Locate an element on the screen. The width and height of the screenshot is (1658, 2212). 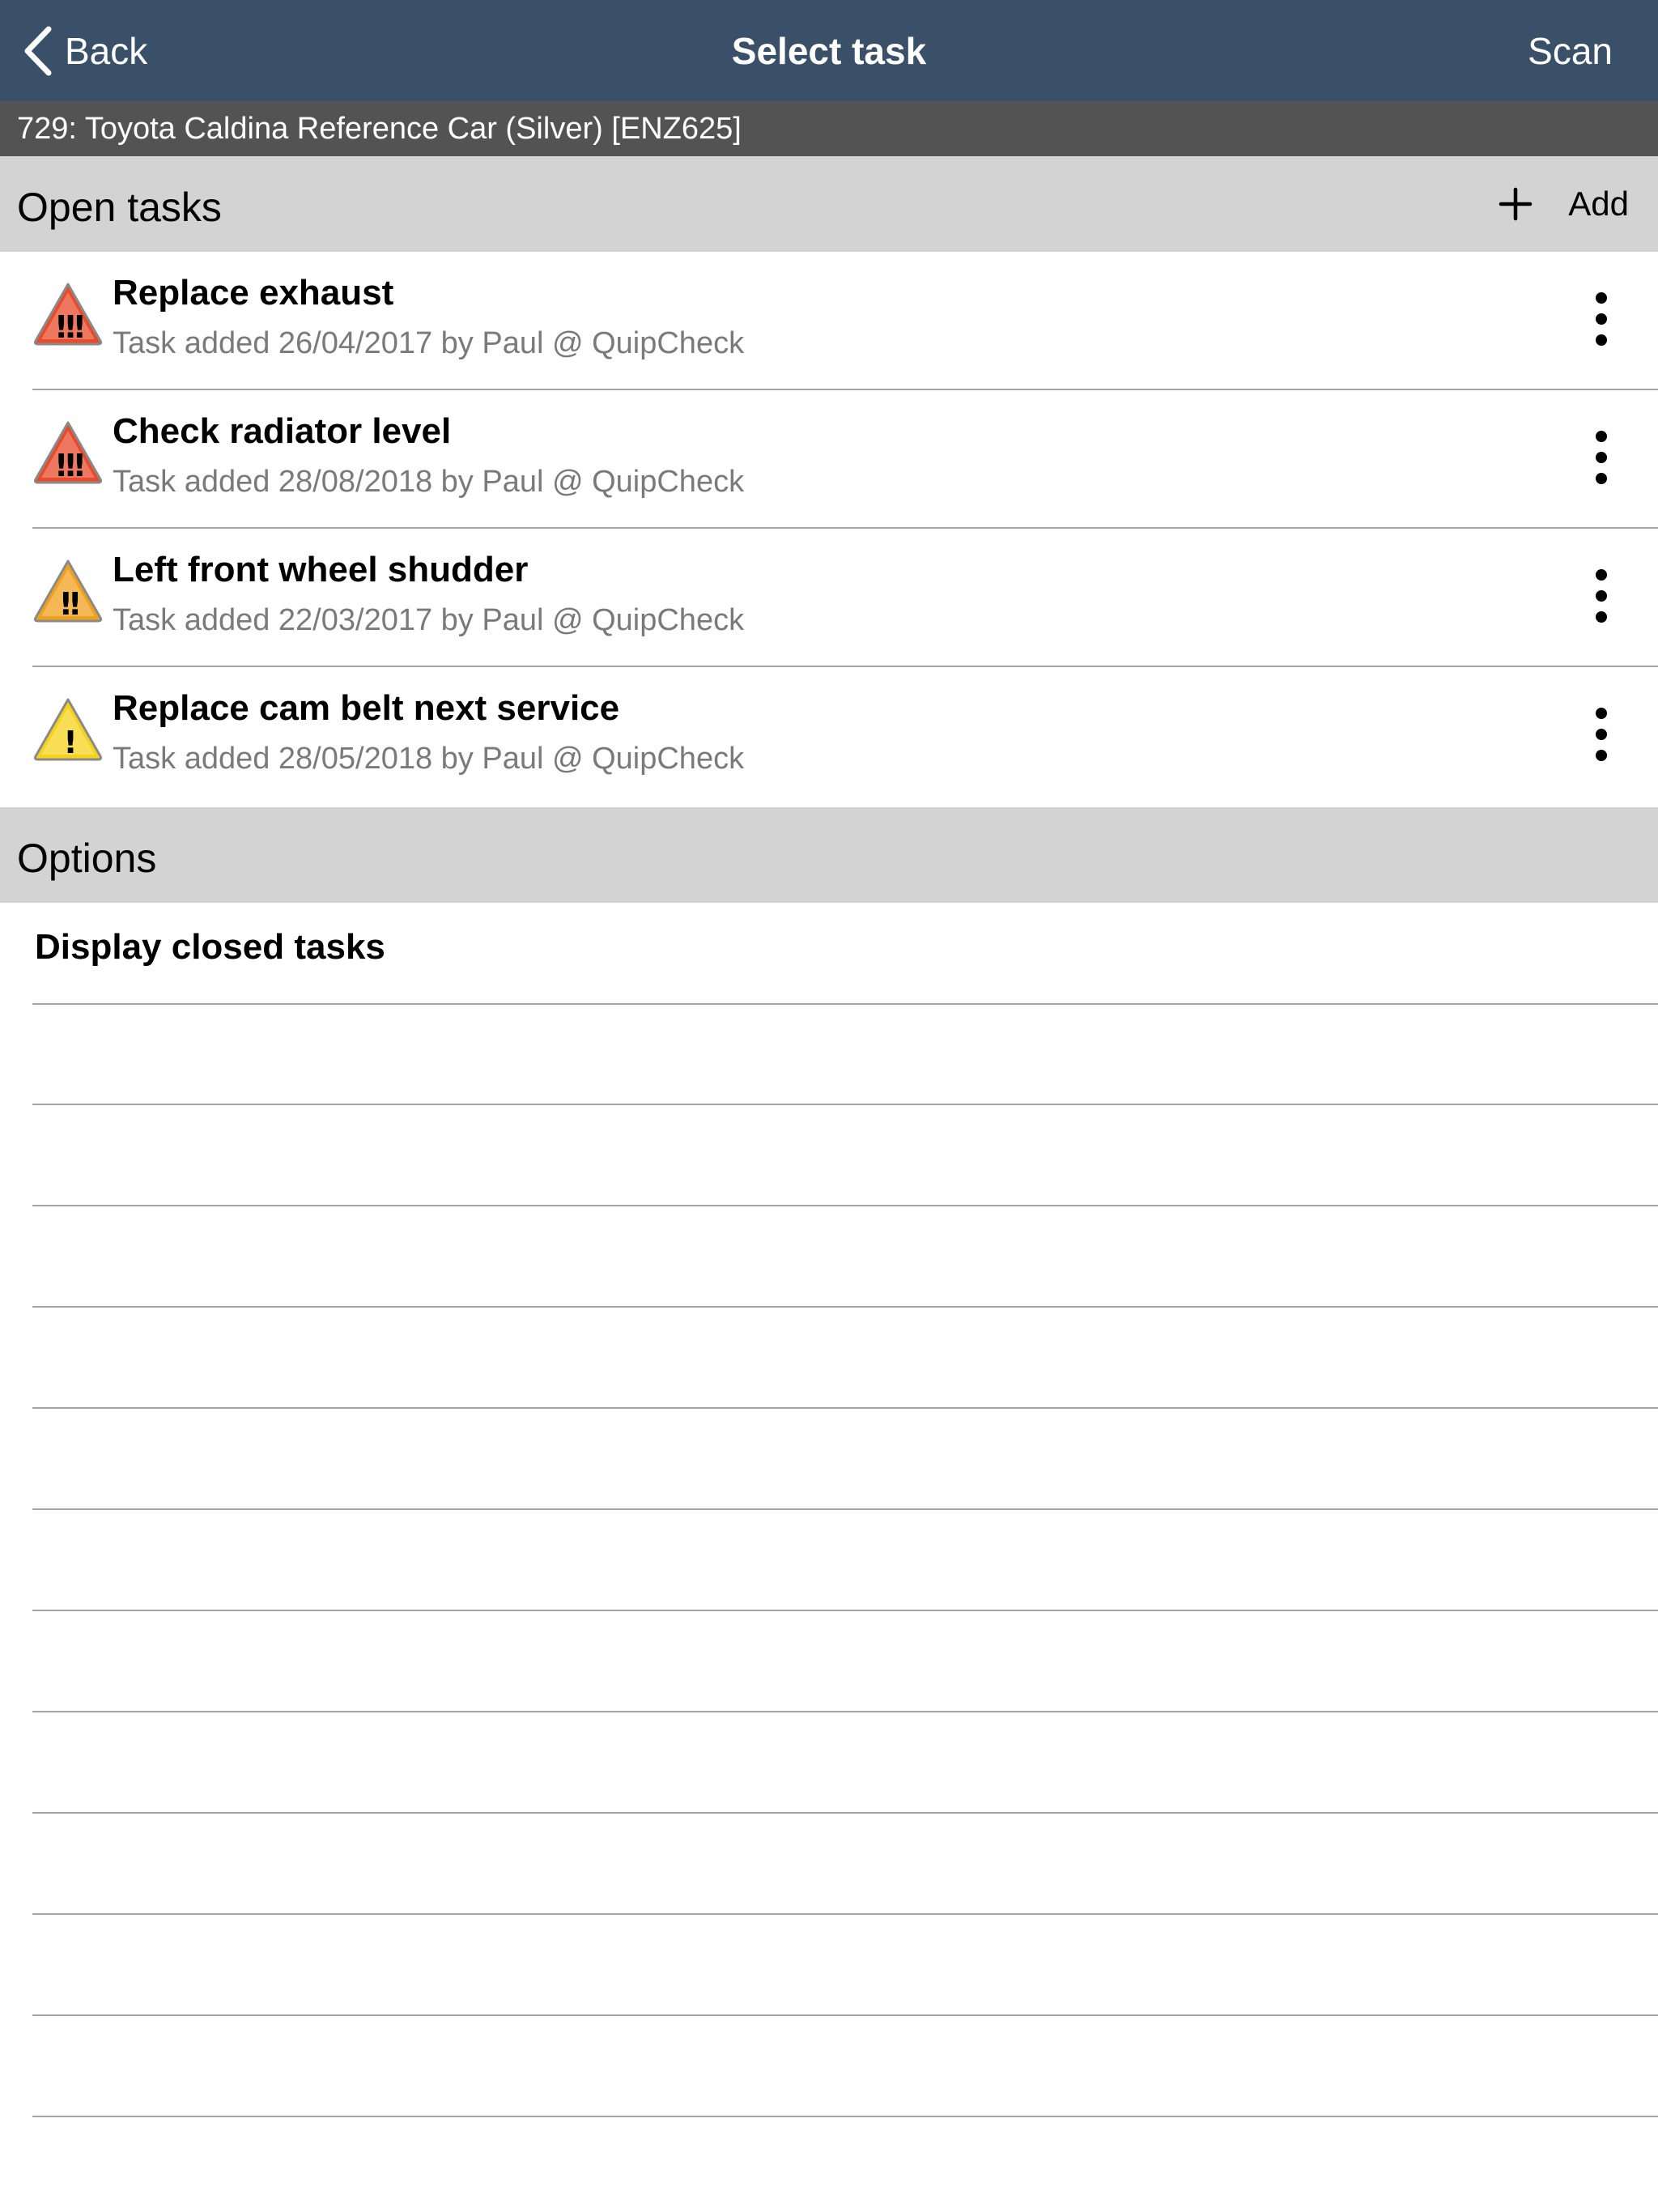
add-task-button: Add is located at coordinates (1564, 204).